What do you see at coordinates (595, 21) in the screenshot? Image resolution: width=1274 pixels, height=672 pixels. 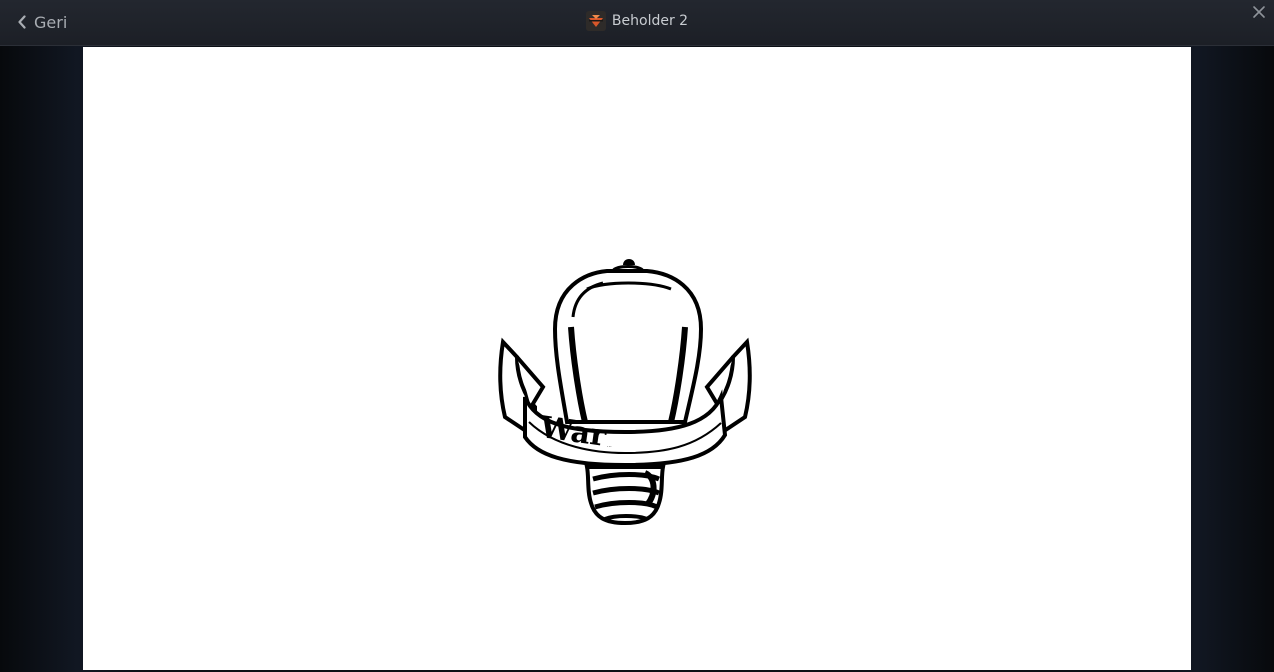 I see `beholder-app-icon` at bounding box center [595, 21].